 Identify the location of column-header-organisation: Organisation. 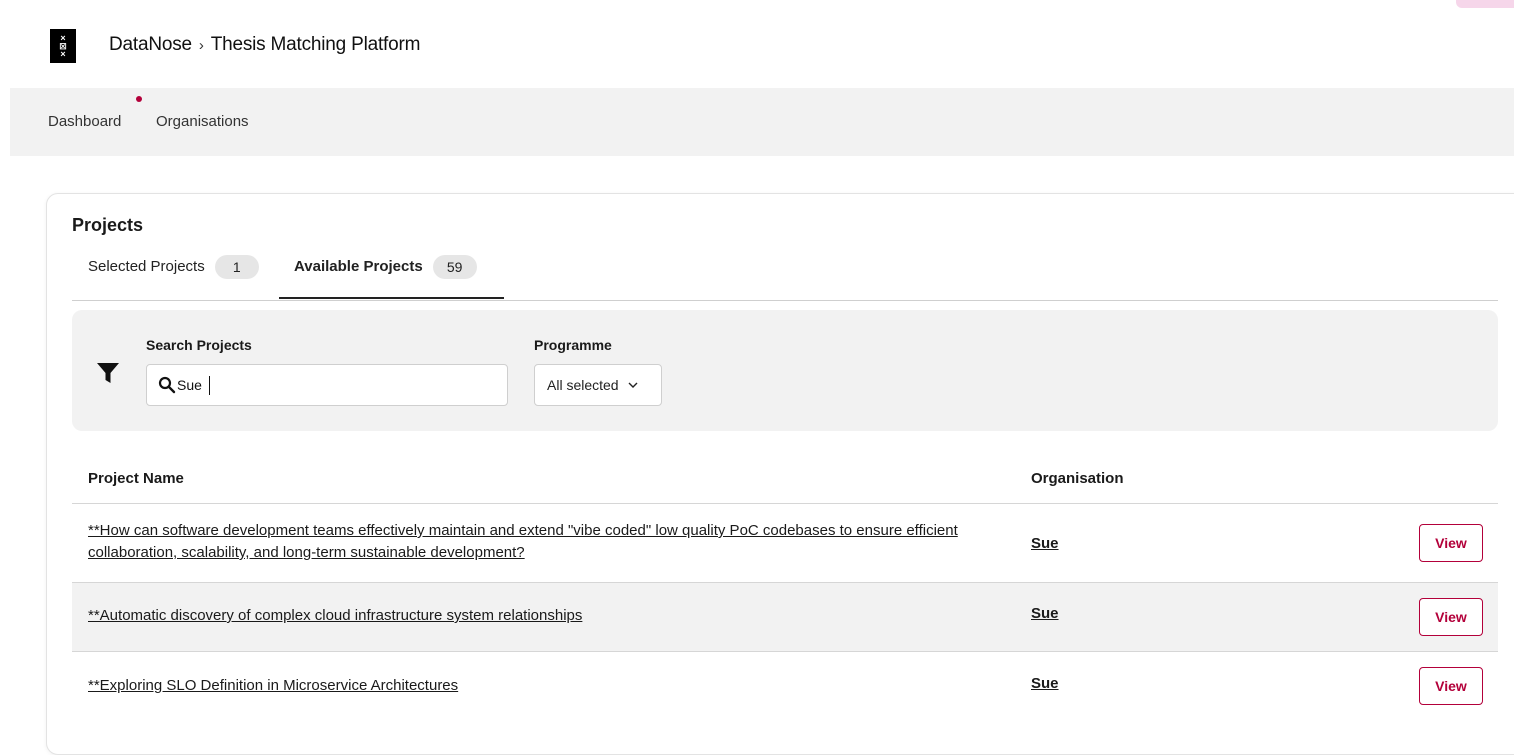
(1077, 478).